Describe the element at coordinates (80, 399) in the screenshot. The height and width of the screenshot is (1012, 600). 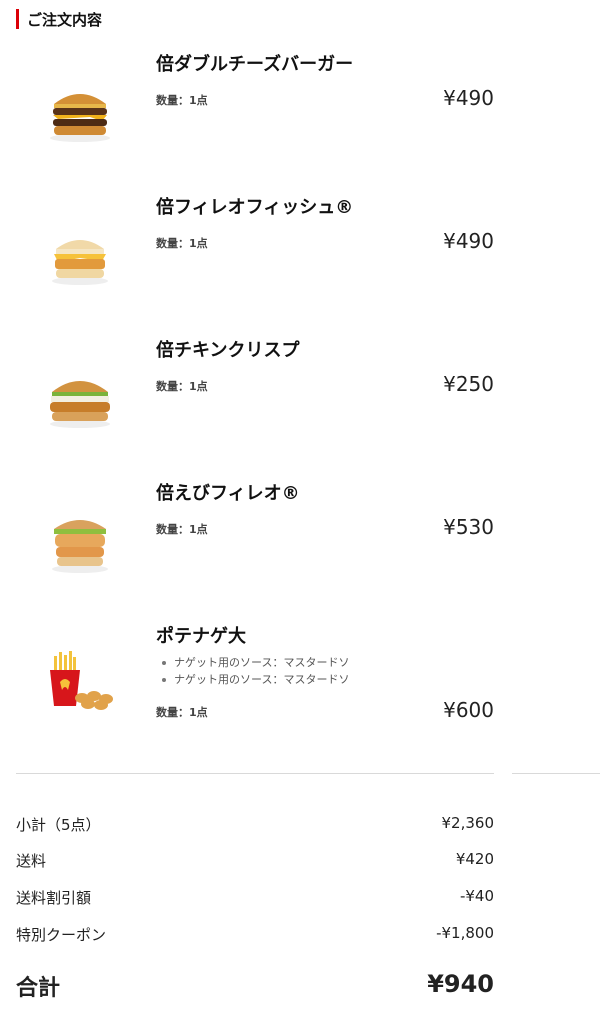
I see `chicken-crisp-icon` at that location.